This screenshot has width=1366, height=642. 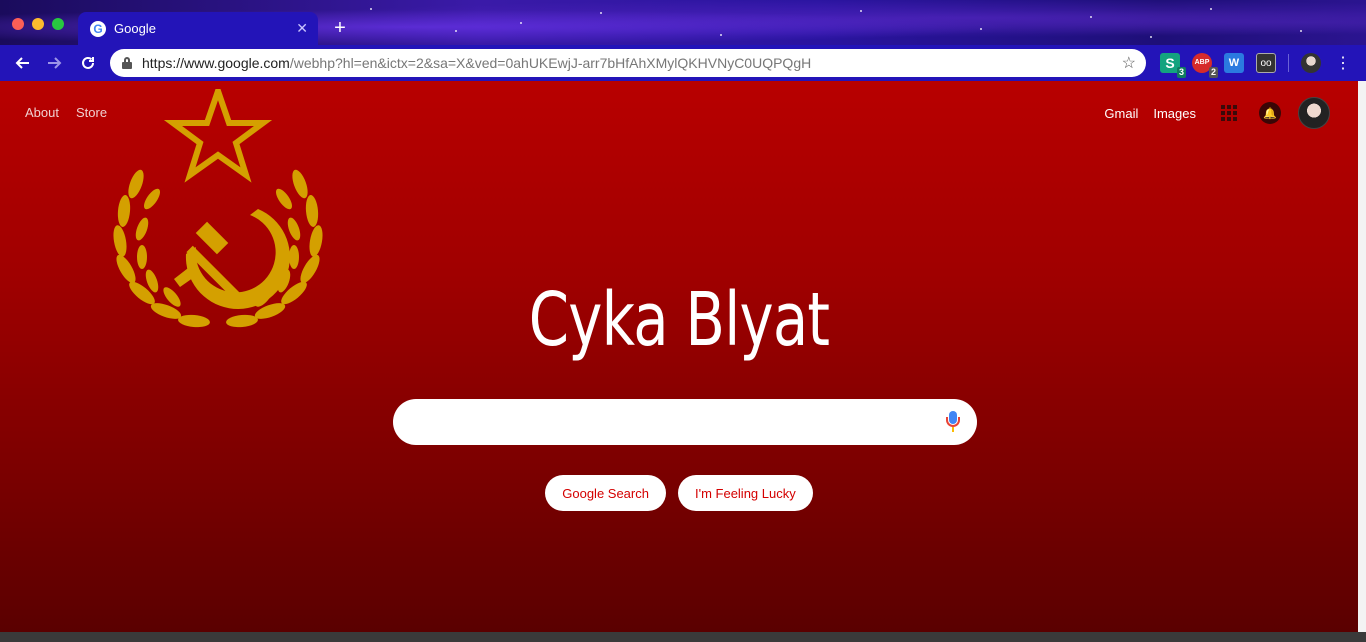 I want to click on new-tab-button: +, so click(x=340, y=28).